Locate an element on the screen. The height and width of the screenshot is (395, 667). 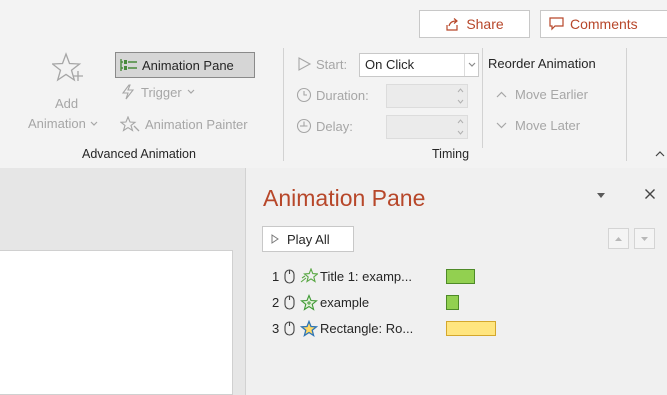
play-all-button: Play All is located at coordinates (308, 239).